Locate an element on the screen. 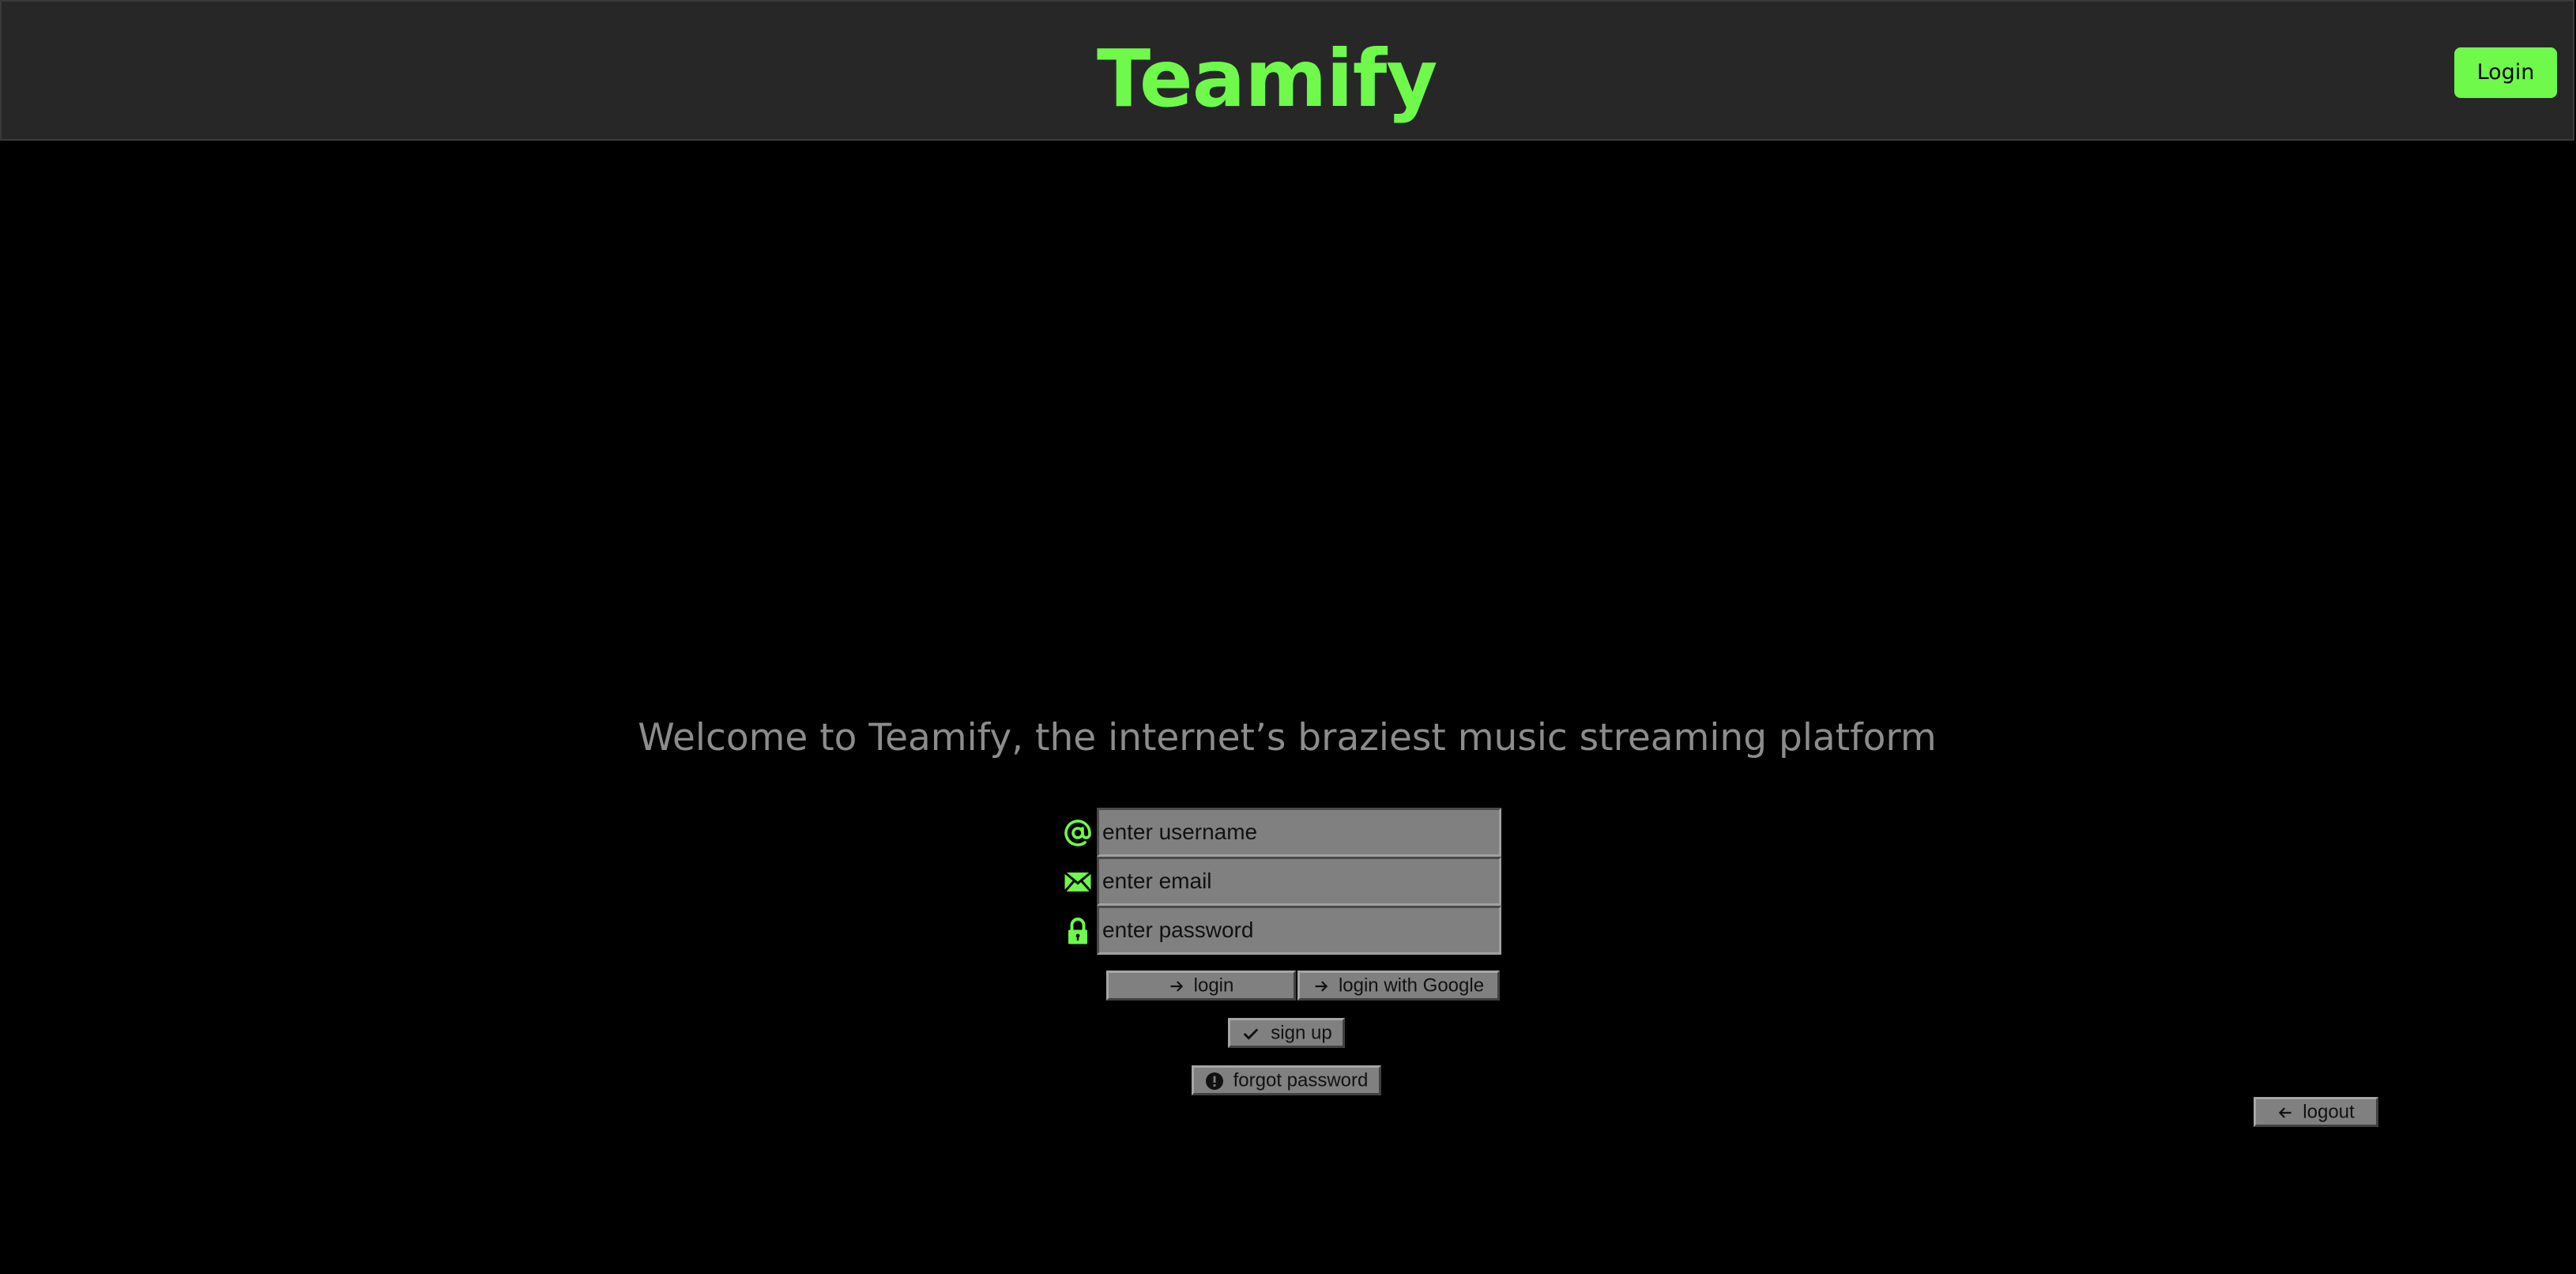 Image resolution: width=2576 pixels, height=1274 pixels. forgot-password-button: forgot password is located at coordinates (1286, 1080).